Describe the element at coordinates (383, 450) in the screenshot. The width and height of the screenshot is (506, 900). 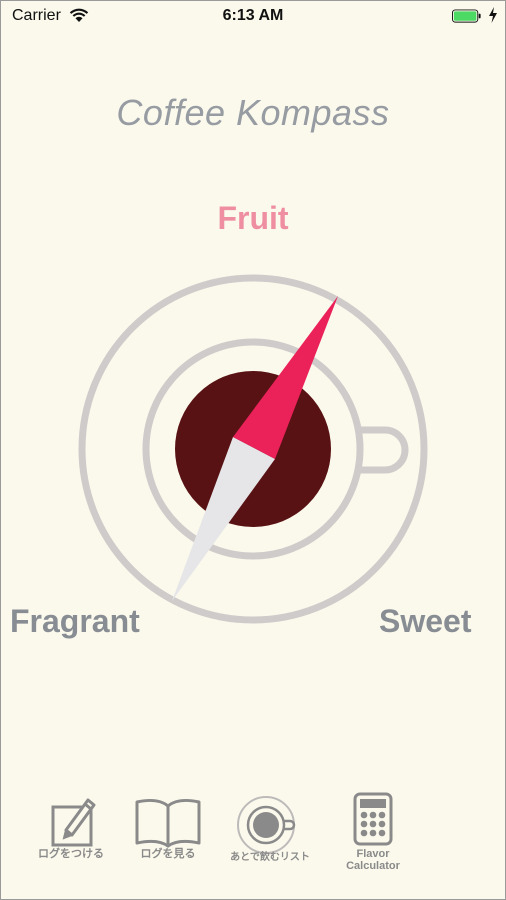
I see `cup-handle` at that location.